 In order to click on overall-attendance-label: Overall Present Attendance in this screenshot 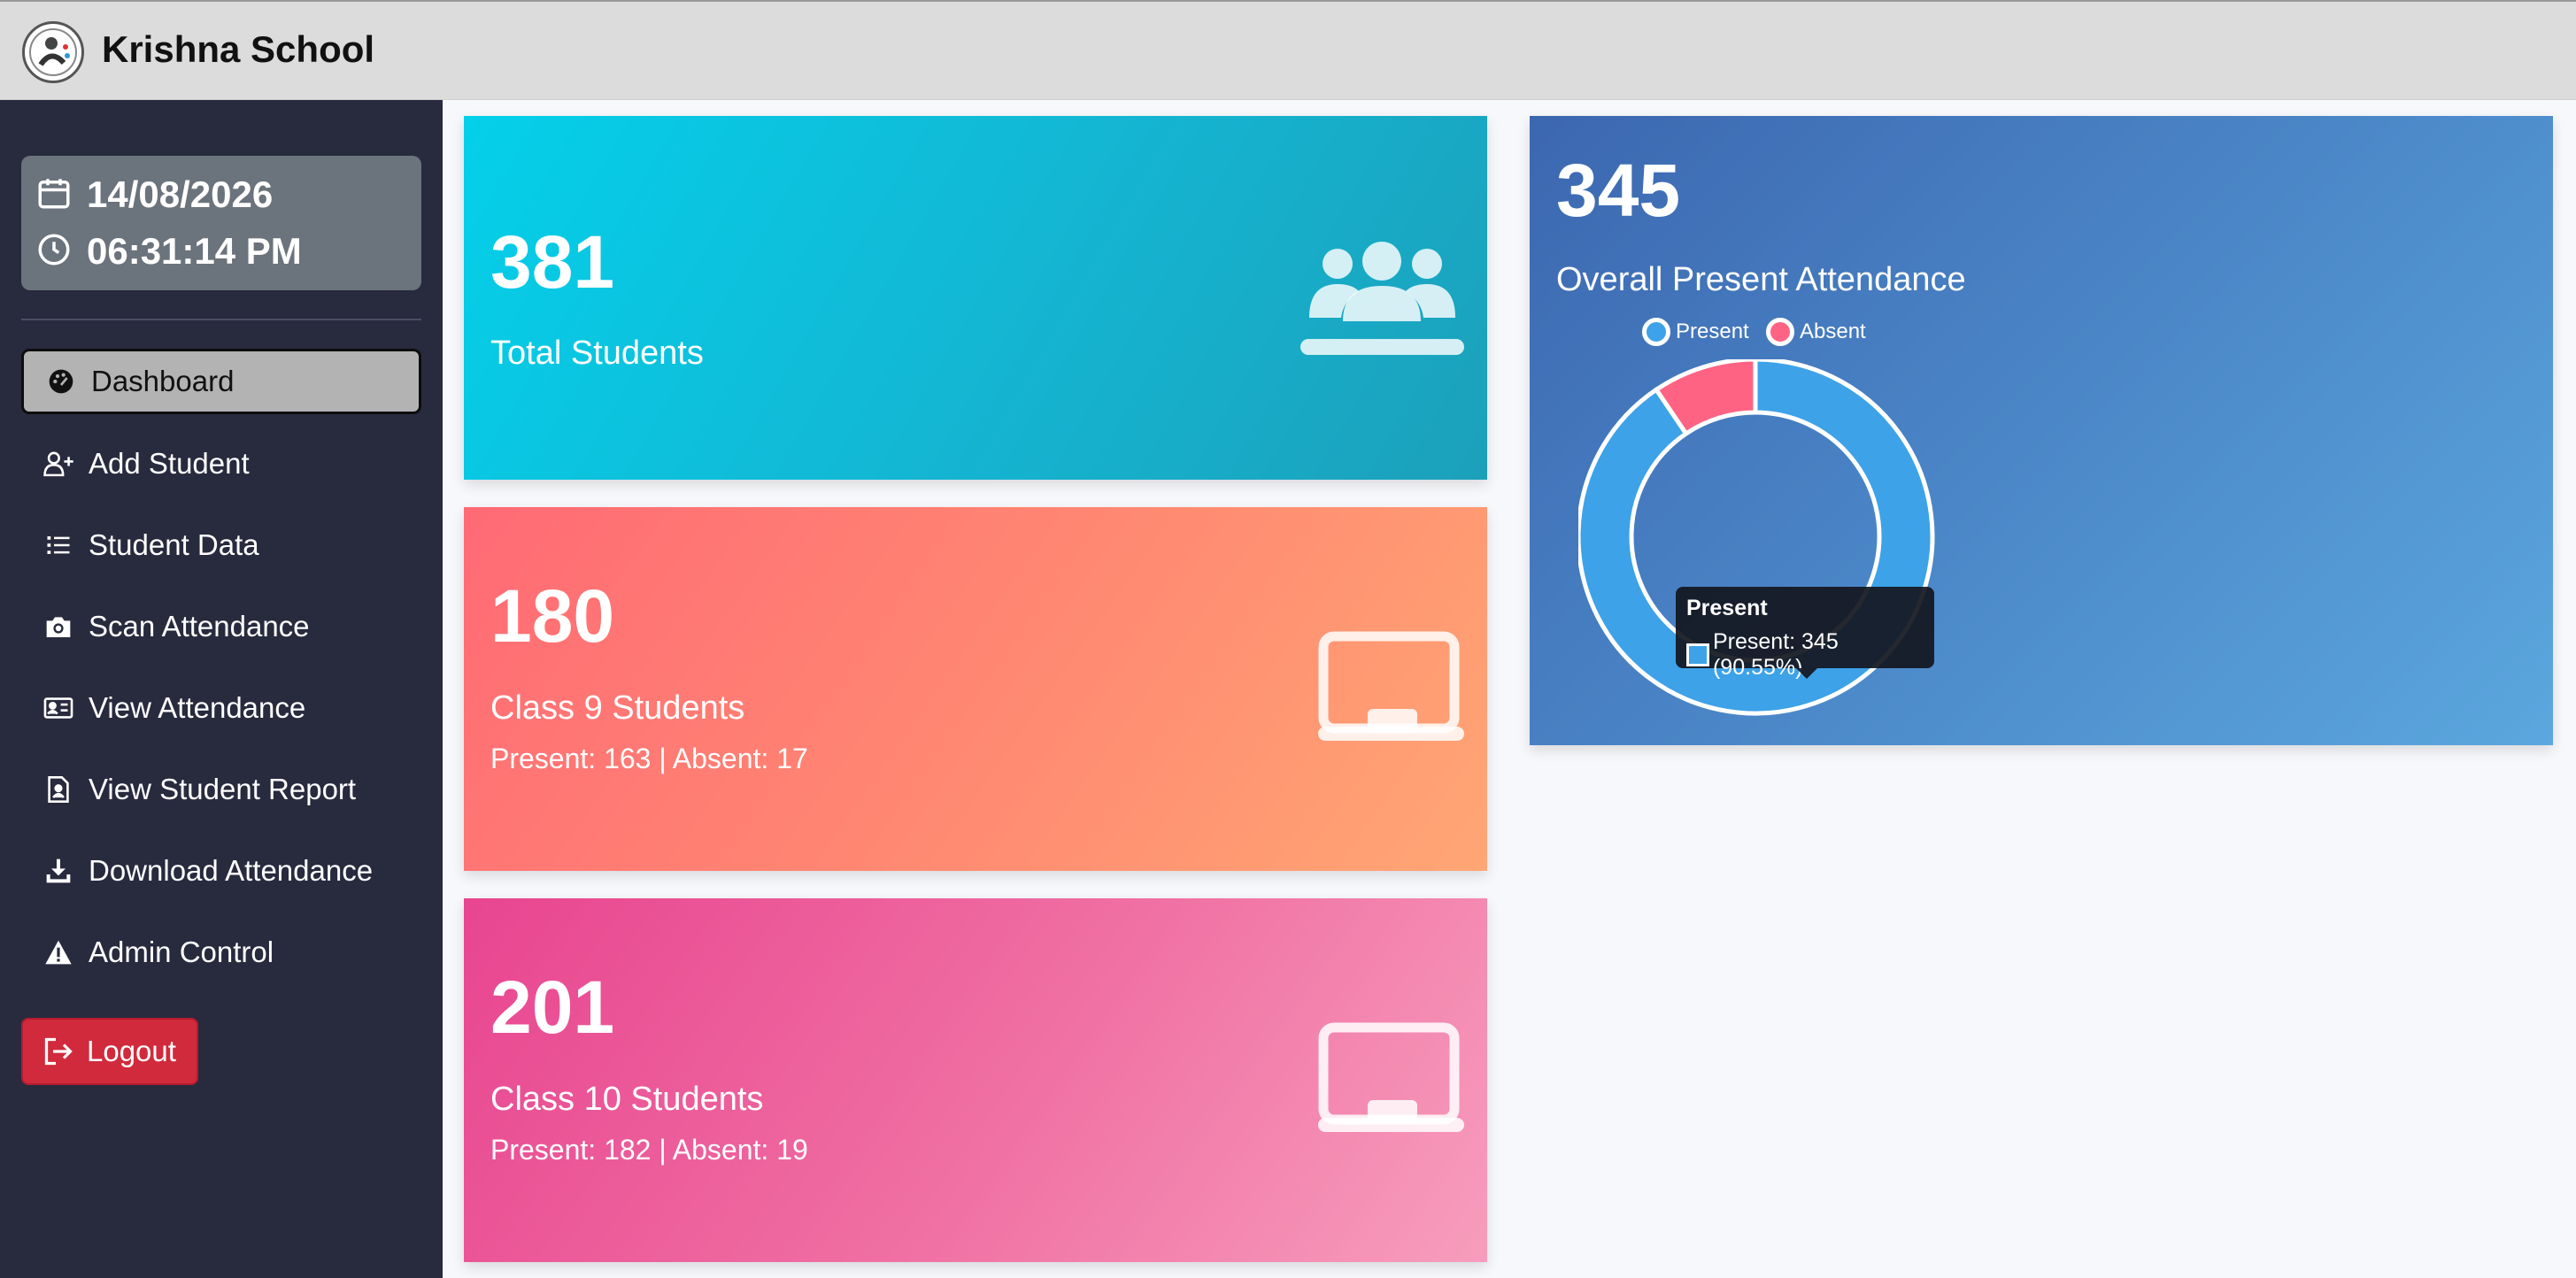, I will do `click(1761, 280)`.